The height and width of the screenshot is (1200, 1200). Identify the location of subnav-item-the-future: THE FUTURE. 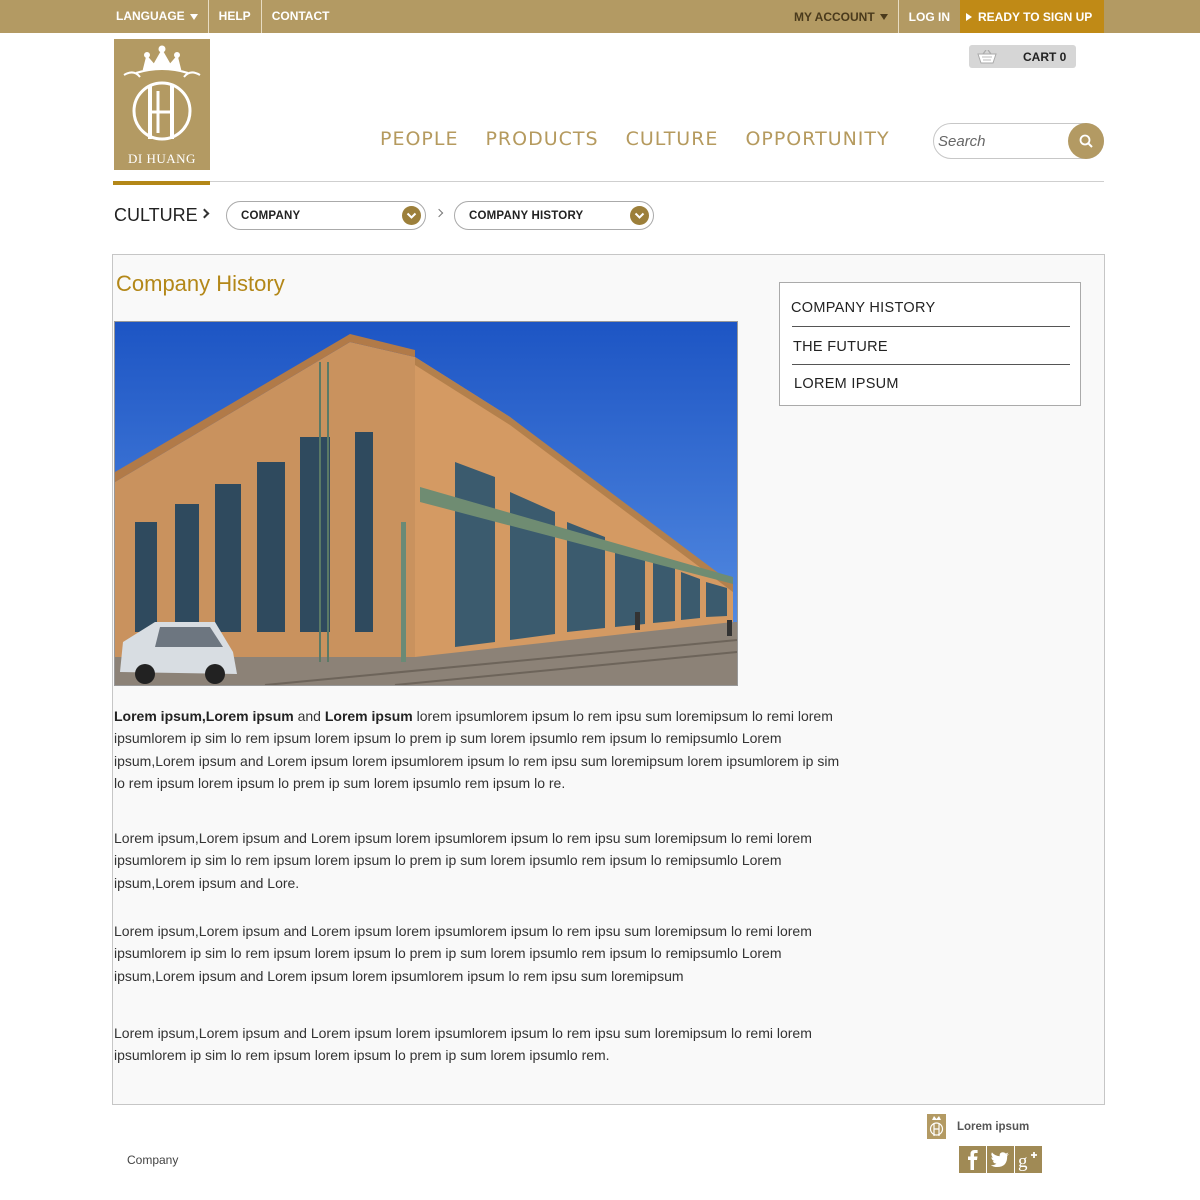
(840, 347).